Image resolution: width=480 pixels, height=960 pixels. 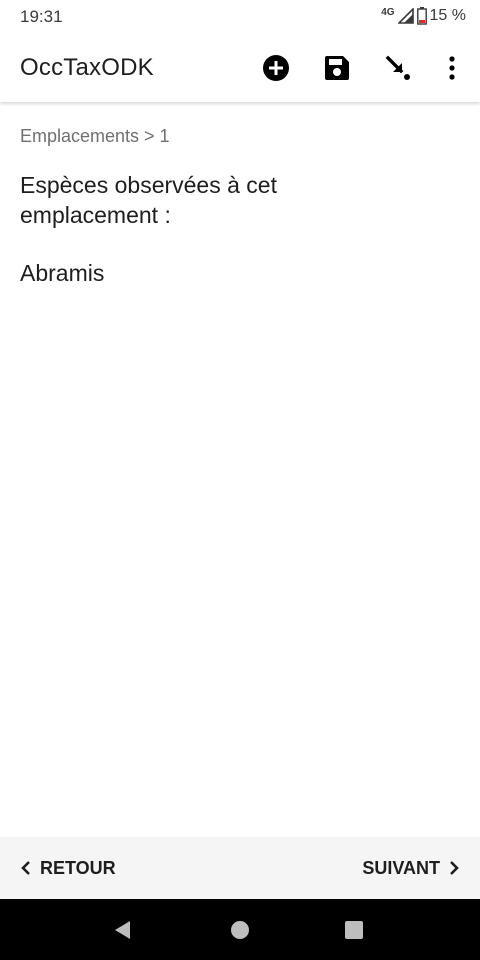 What do you see at coordinates (95, 136) in the screenshot?
I see `breadcrumb: Emplacements > 1` at bounding box center [95, 136].